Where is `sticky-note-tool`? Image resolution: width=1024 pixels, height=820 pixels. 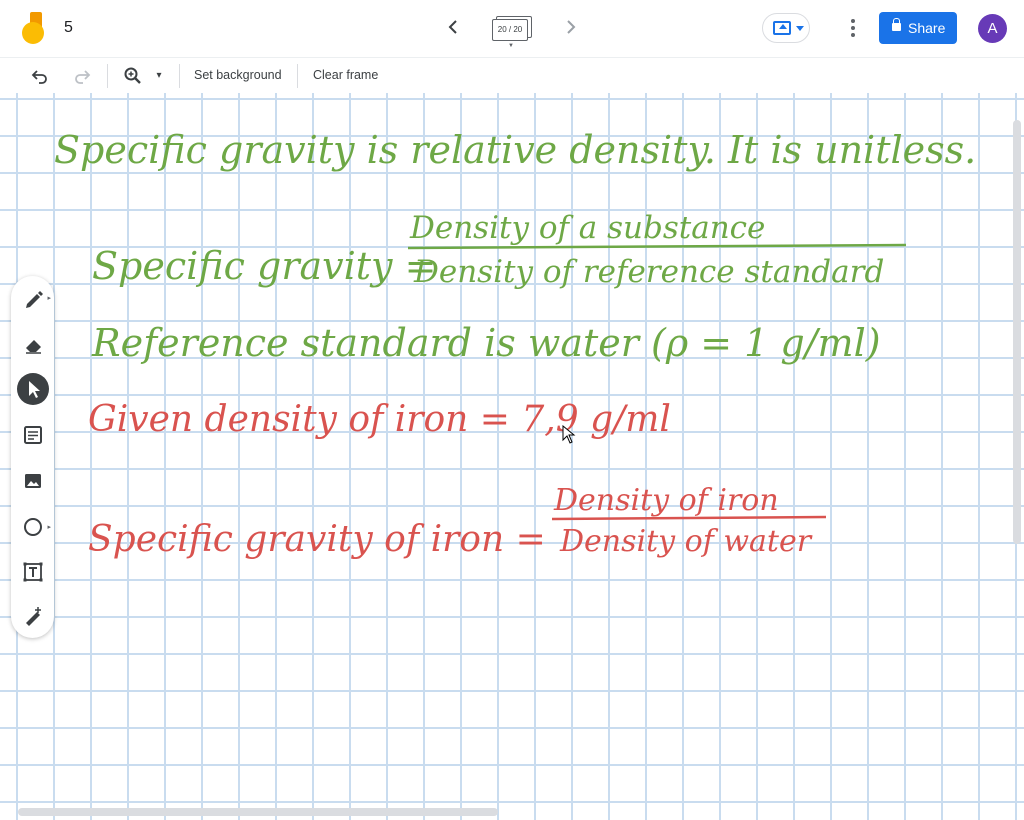 sticky-note-tool is located at coordinates (33, 435).